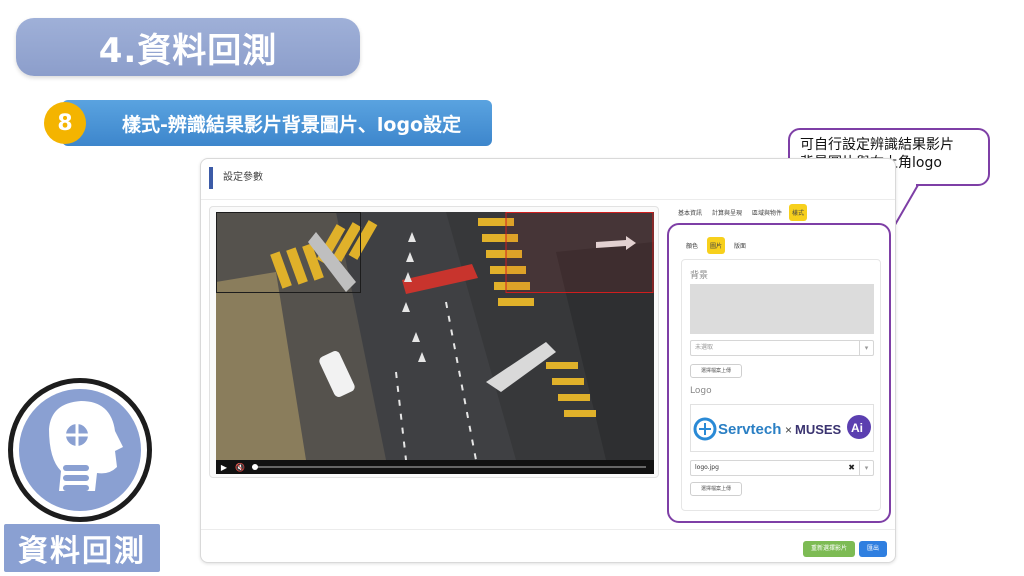  Describe the element at coordinates (829, 549) in the screenshot. I see `reselect-video-button: 重新選擇影片` at that location.